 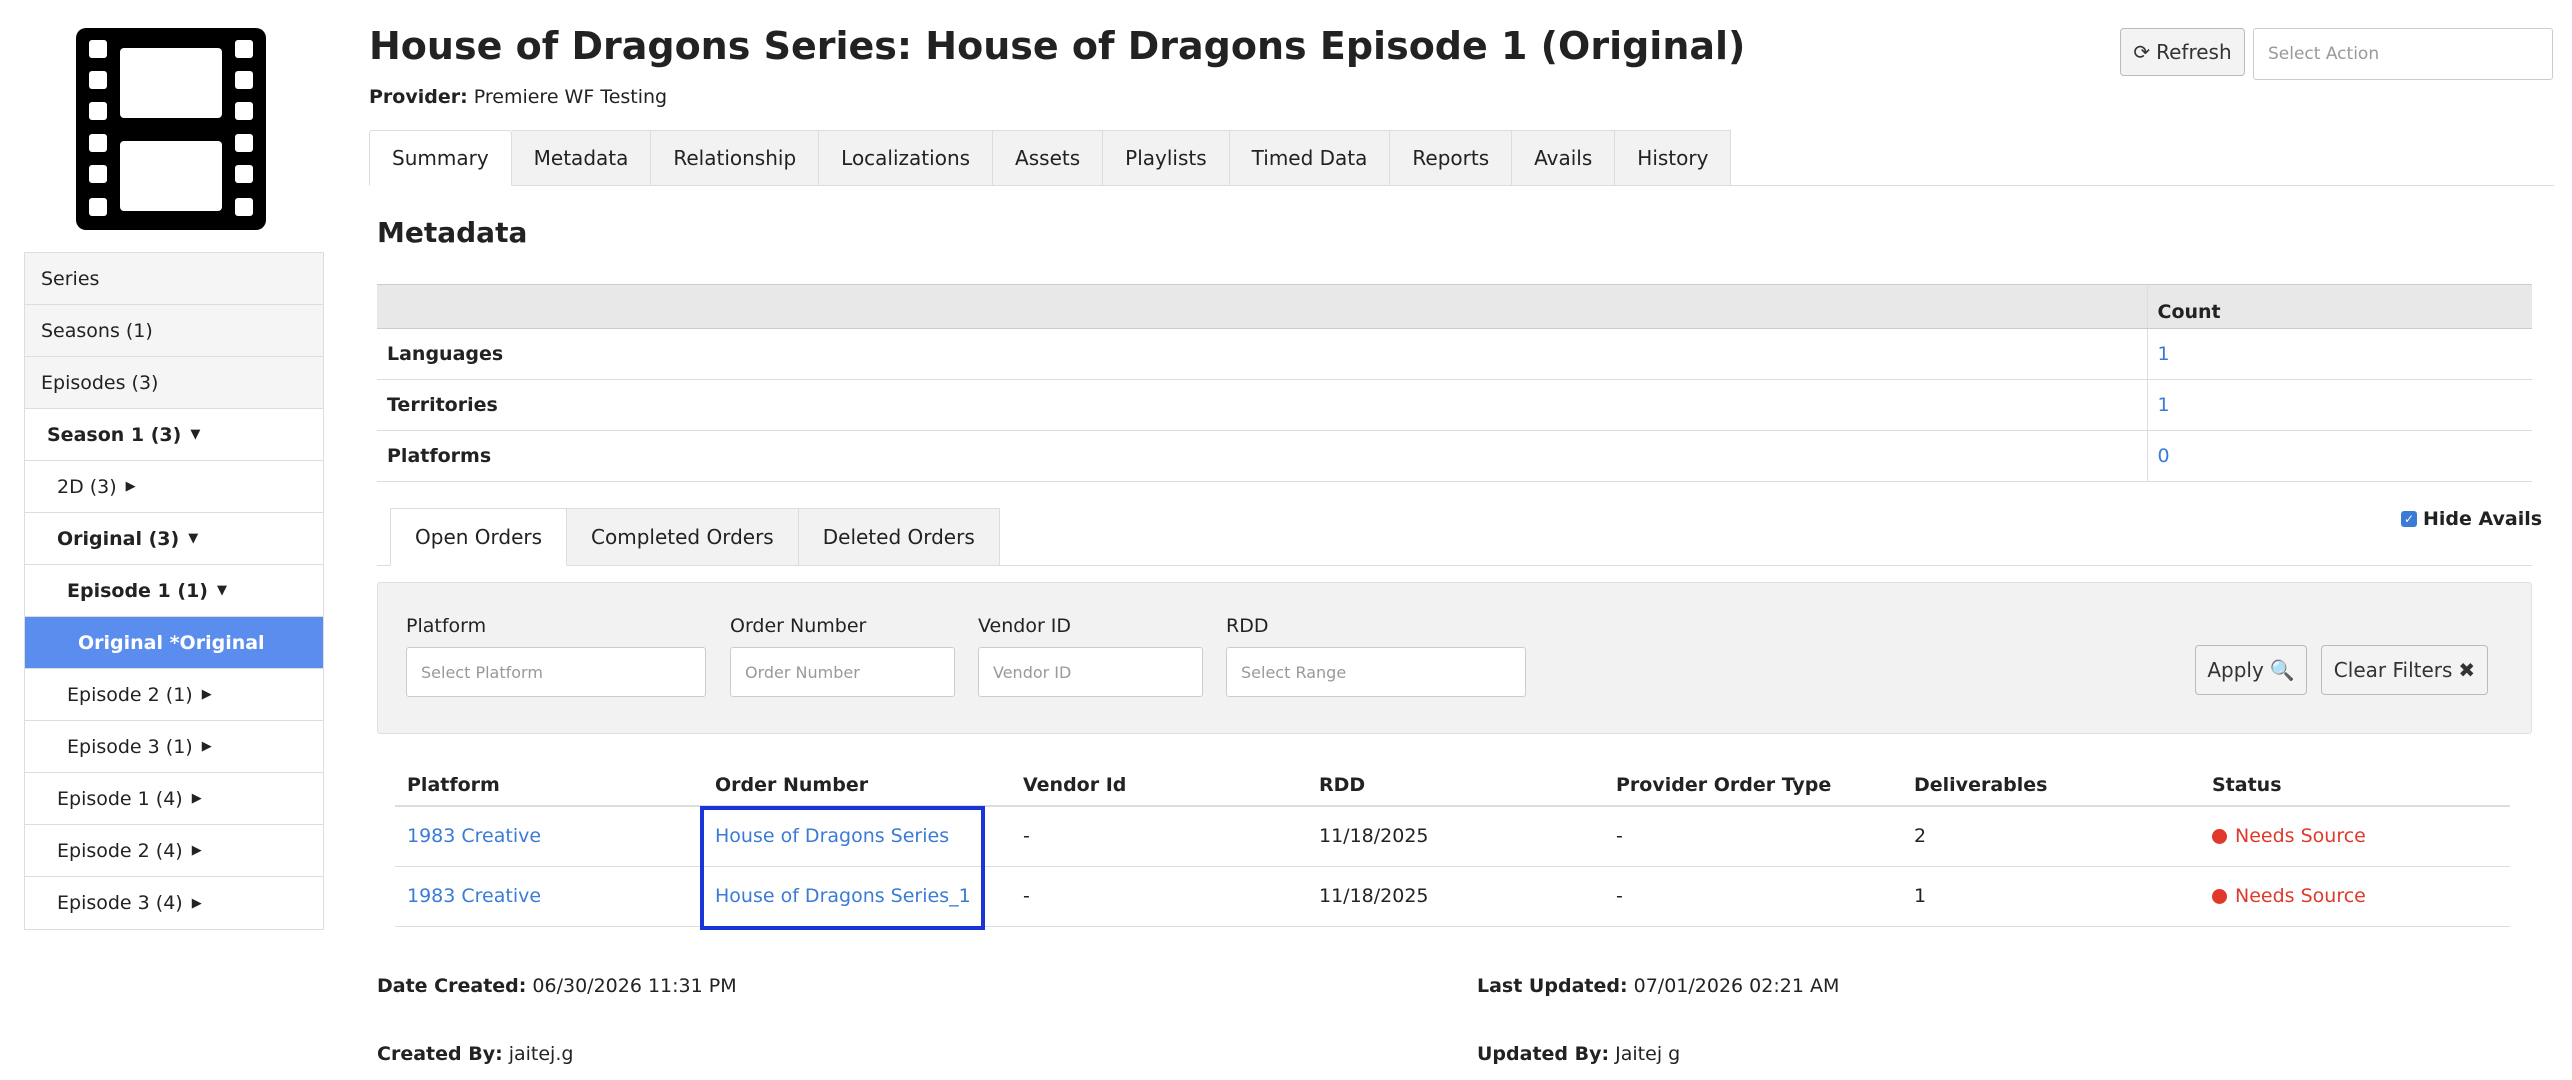 I want to click on sidebar-item-episode-2-original: Episode 2 (1) ▶, so click(x=174, y=695).